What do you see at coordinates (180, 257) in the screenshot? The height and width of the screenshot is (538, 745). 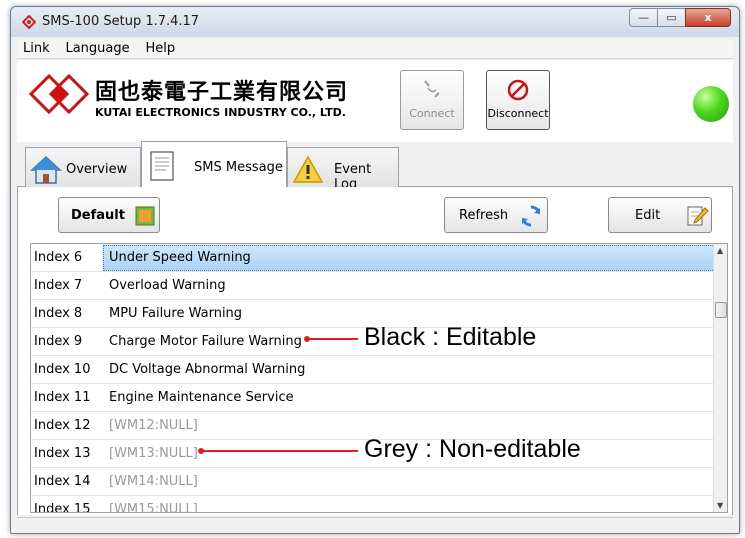 I see `row-message: Under Speed Warning` at bounding box center [180, 257].